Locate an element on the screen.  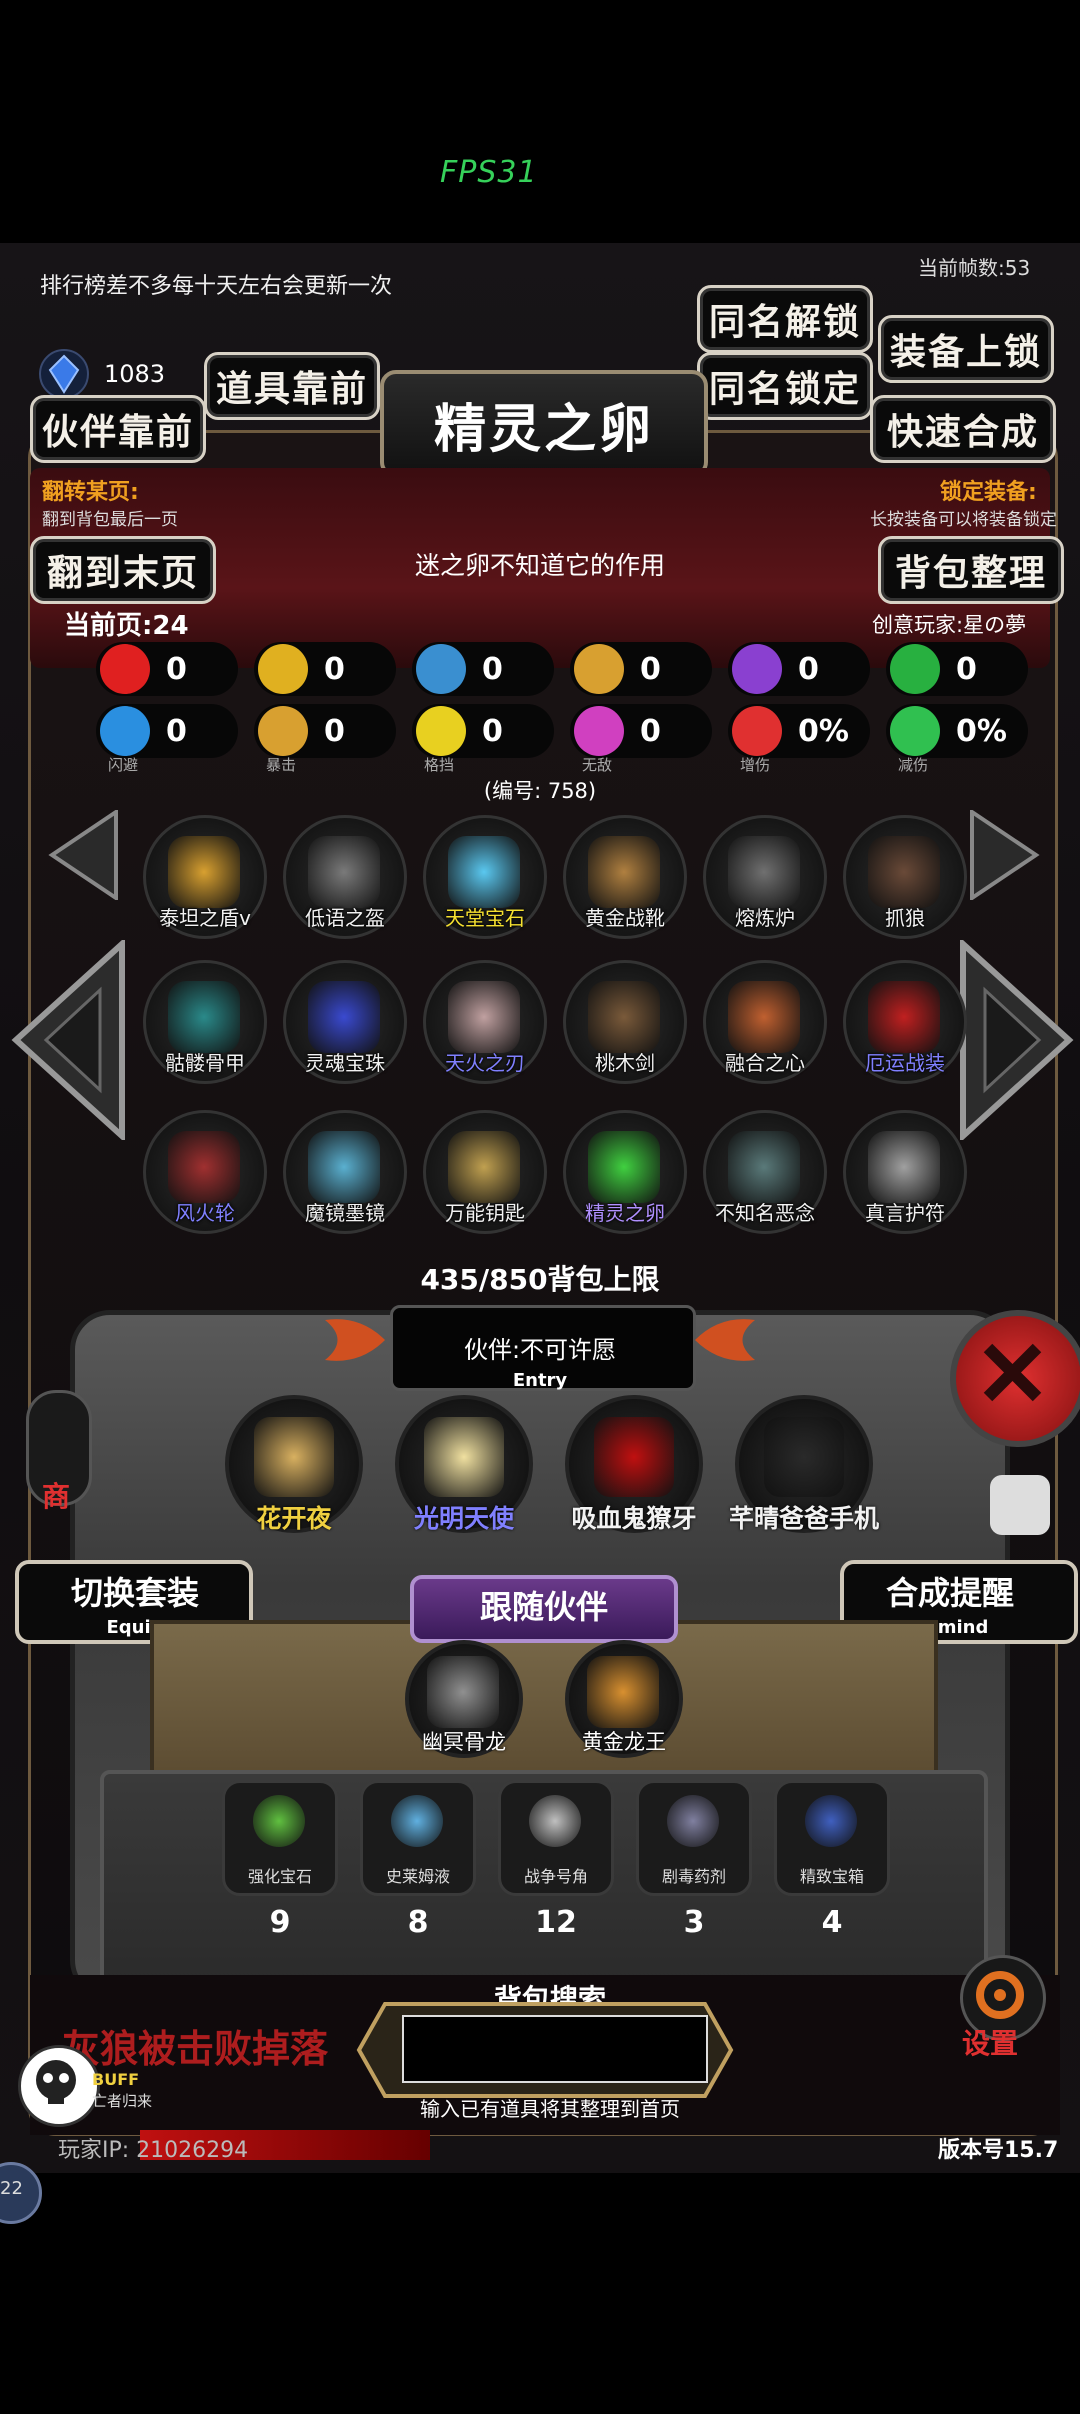
notice-text: 排行榜差不多每十天左右会更新一次 is located at coordinates (216, 286).